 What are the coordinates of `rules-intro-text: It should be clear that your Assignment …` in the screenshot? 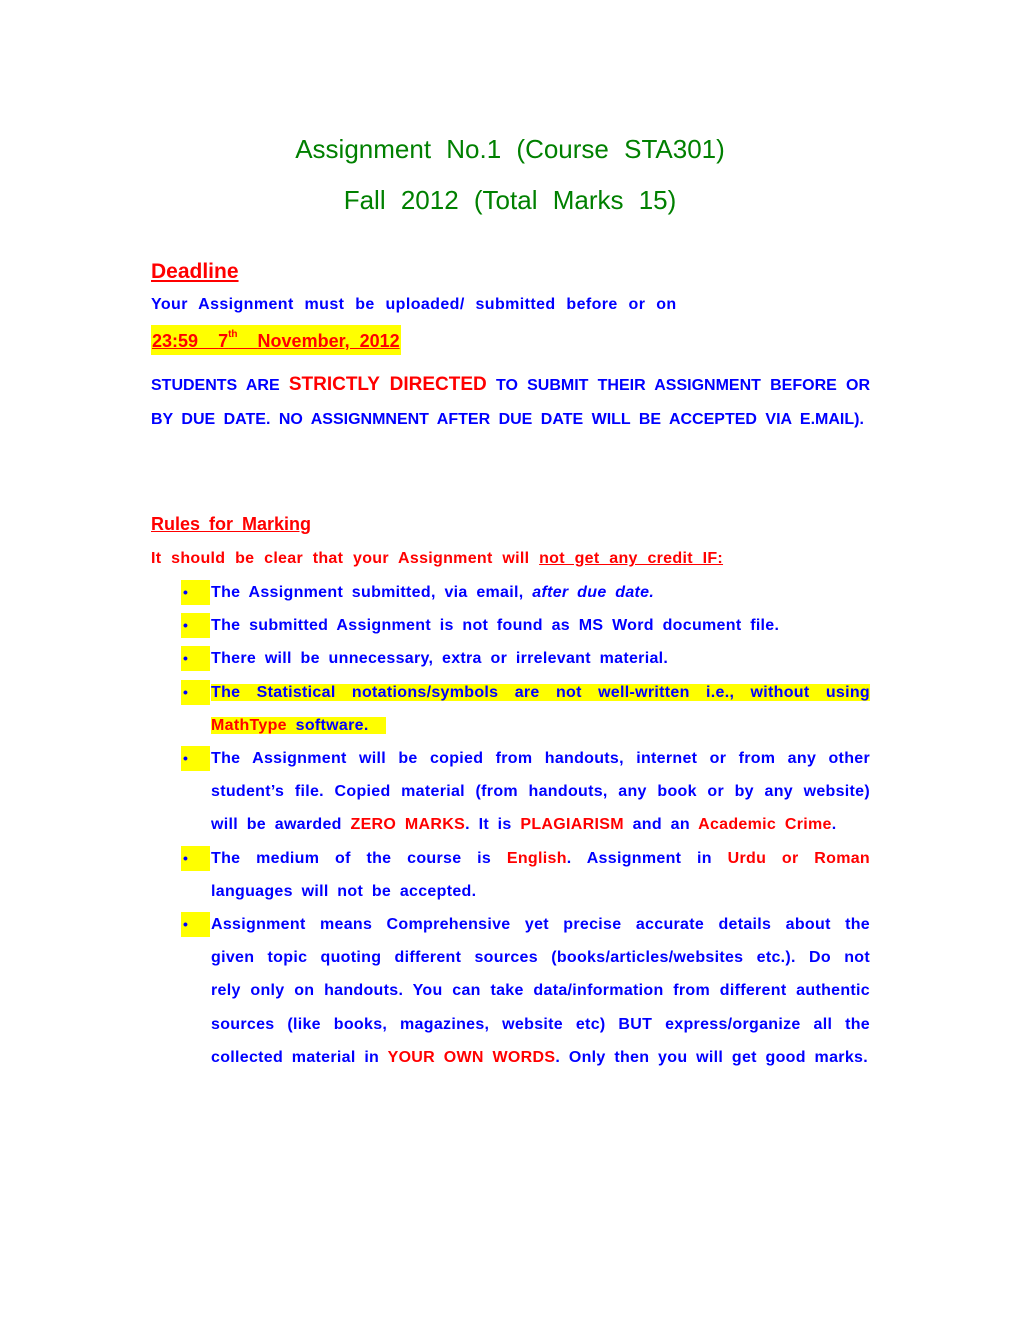 It's located at (345, 558).